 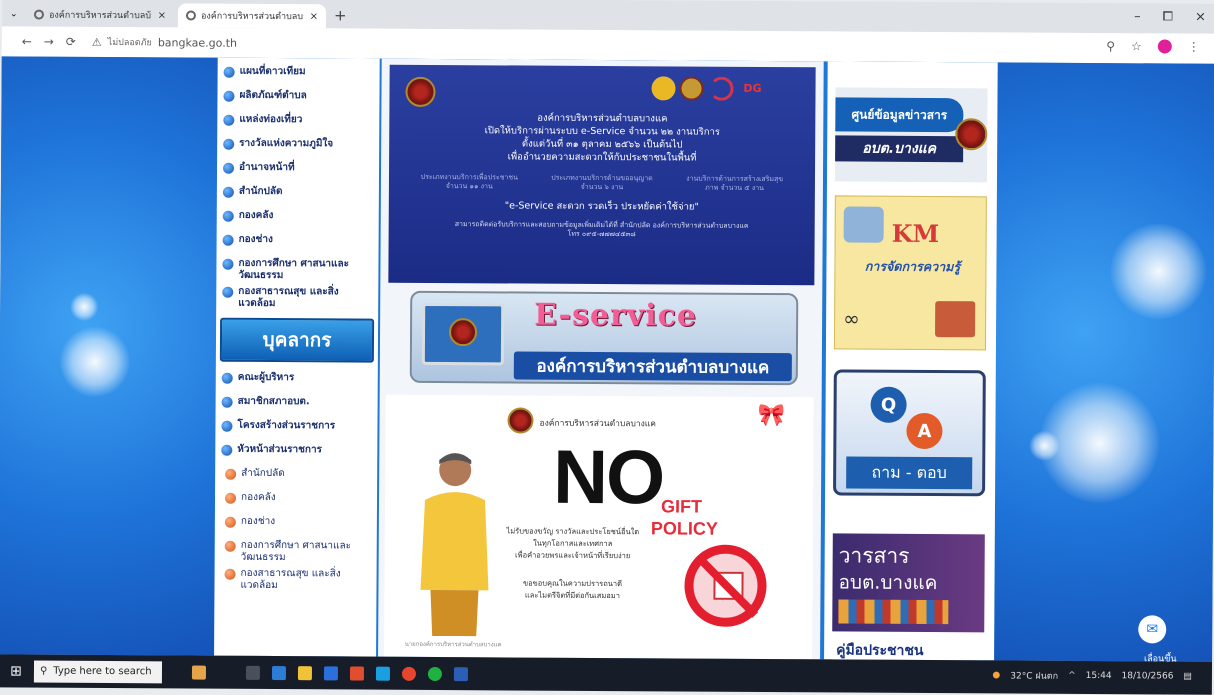 I want to click on nav-item-department-heads: หัวหน้าส่วนราชการ, so click(x=296, y=454).